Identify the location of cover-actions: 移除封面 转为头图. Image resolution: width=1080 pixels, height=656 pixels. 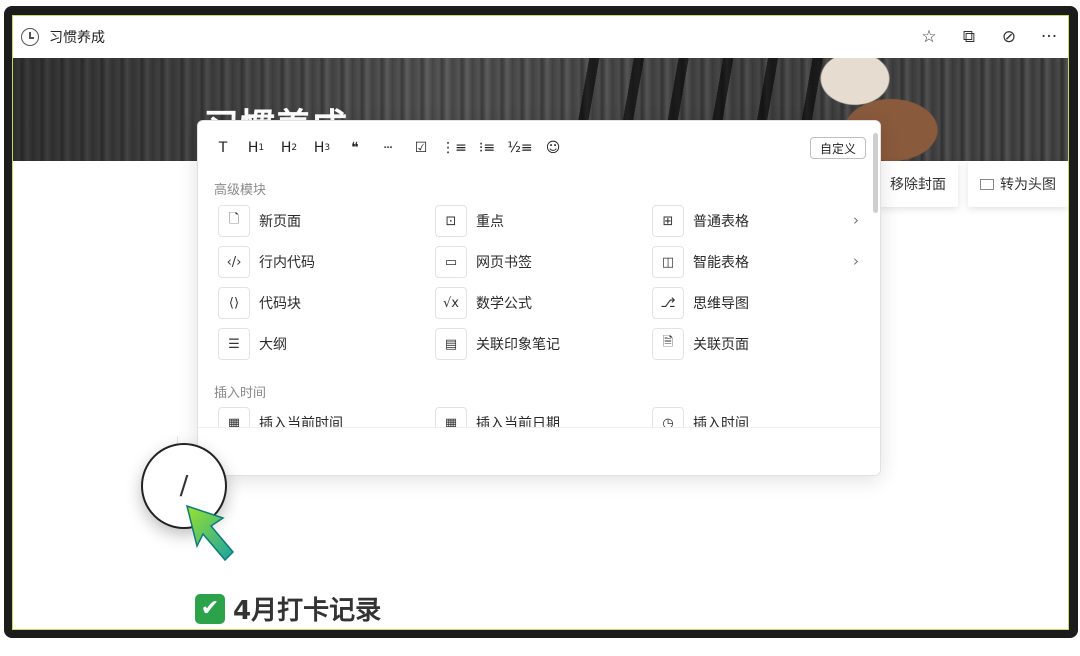
(973, 184).